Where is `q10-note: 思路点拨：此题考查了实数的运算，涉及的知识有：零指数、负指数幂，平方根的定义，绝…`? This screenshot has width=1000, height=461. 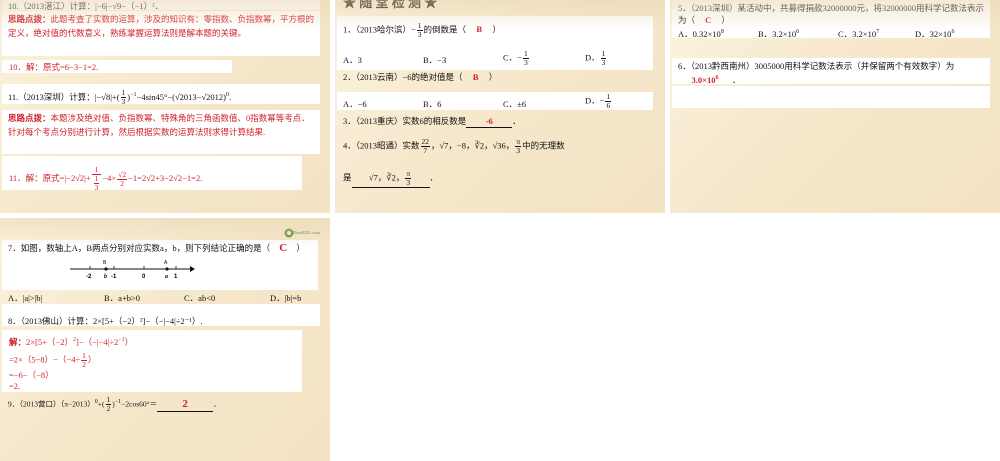
q10-note: 思路点拨：此题考查了实数的运算，涉及的知识有：零指数、负指数幂，平方根的定义，绝… is located at coordinates (163, 26).